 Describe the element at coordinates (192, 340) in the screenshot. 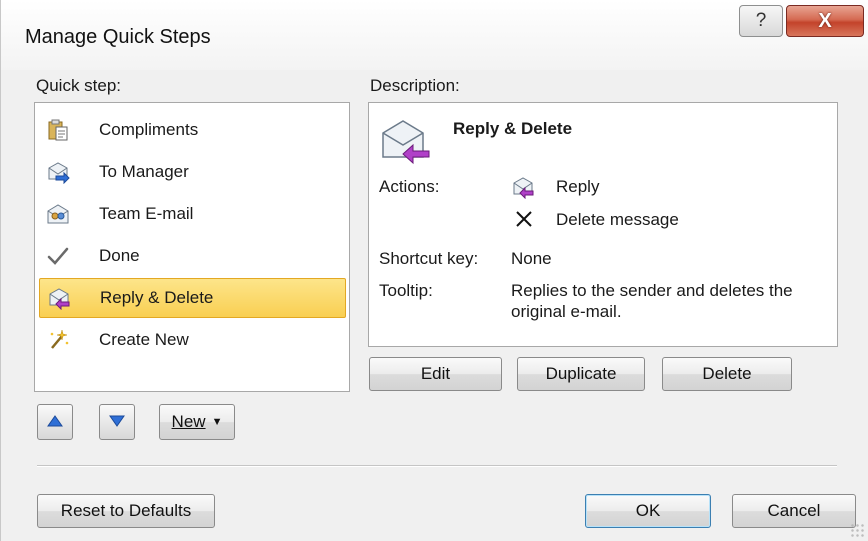

I see `list-item-create-new: Create New` at that location.